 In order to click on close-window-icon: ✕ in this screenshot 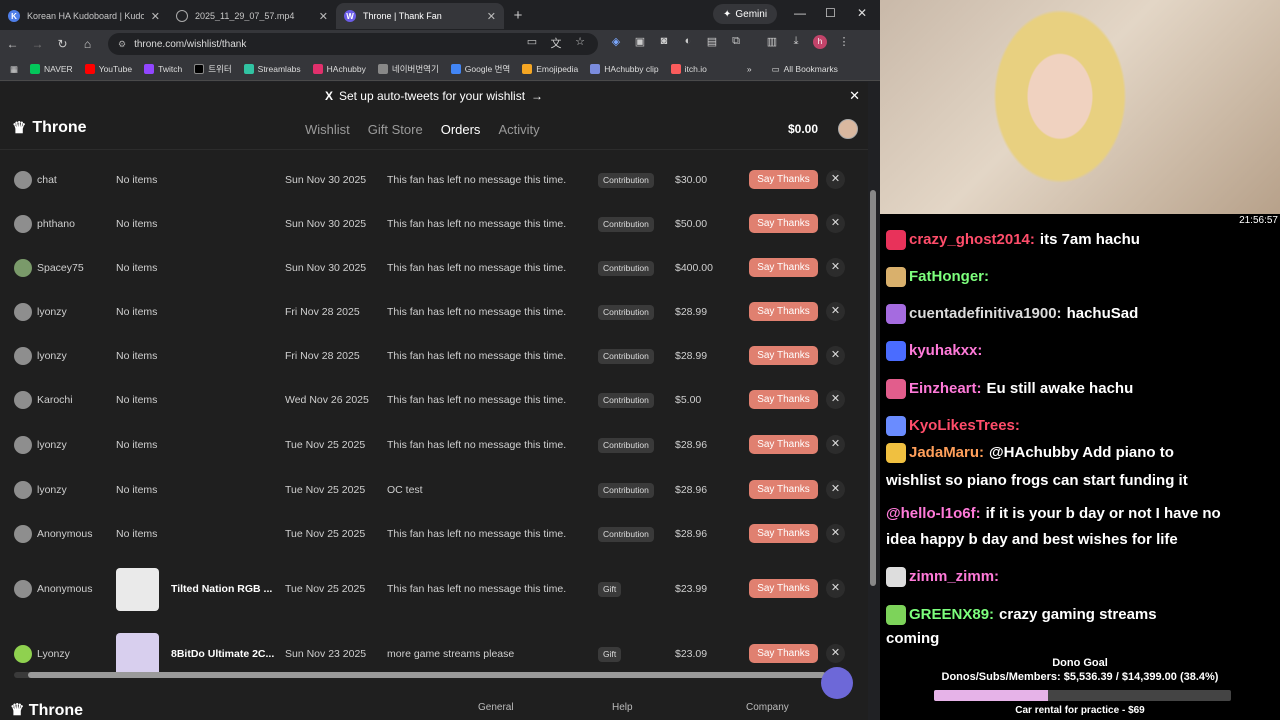, I will do `click(862, 13)`.